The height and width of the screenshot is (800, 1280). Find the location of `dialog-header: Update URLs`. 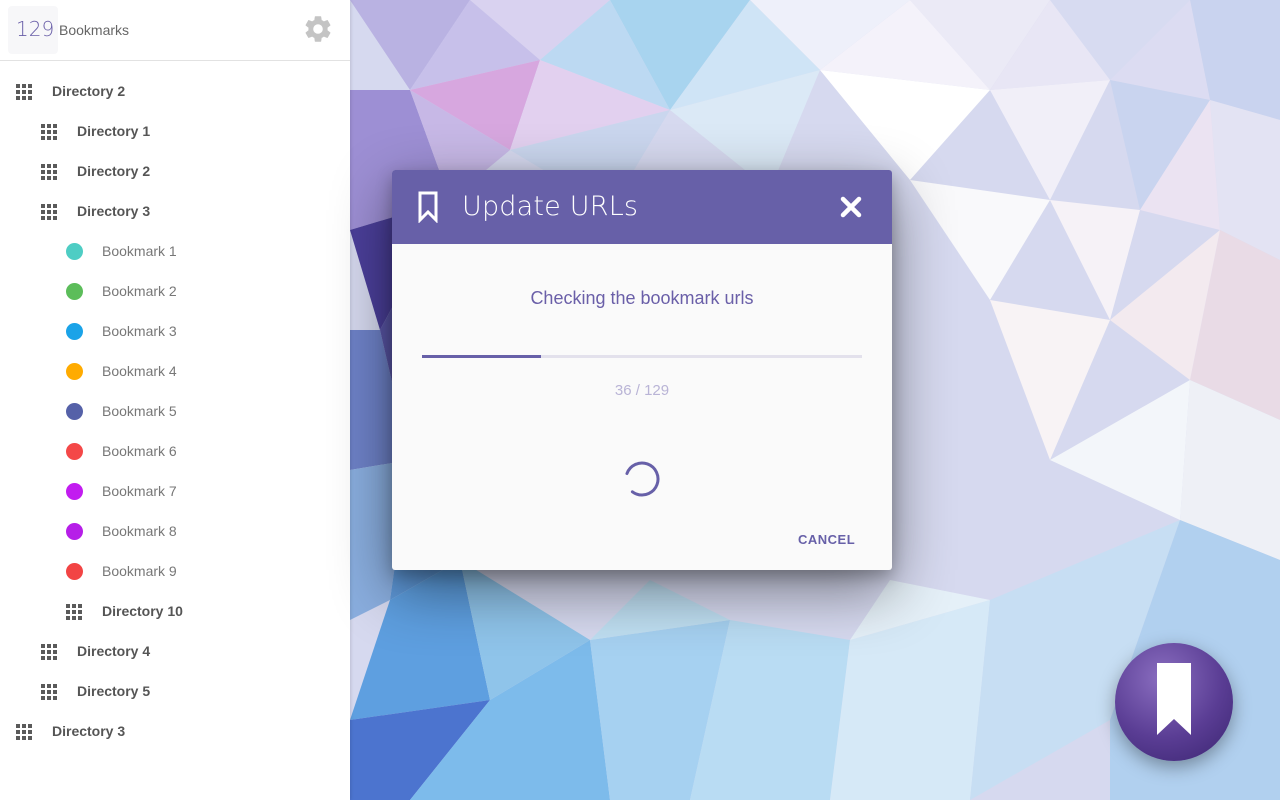

dialog-header: Update URLs is located at coordinates (642, 207).